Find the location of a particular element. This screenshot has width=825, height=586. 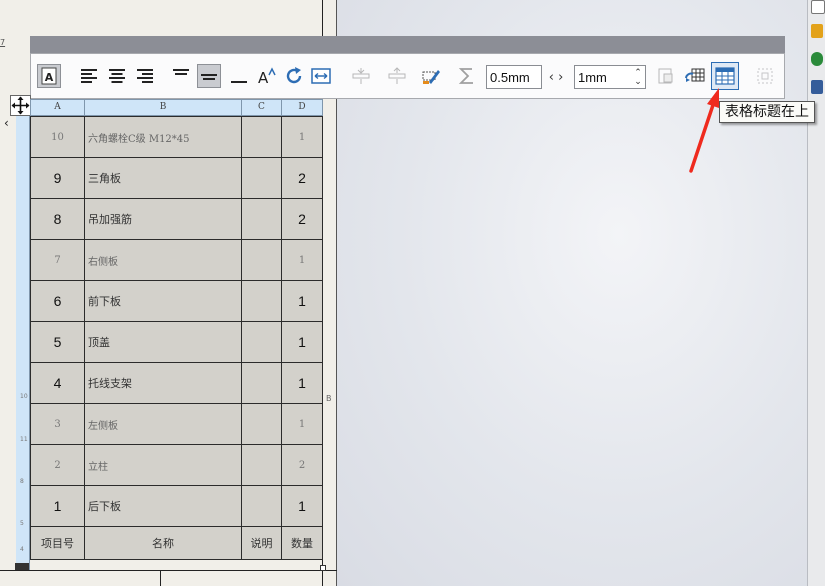

item-number-cell: 3 is located at coordinates (57, 424).